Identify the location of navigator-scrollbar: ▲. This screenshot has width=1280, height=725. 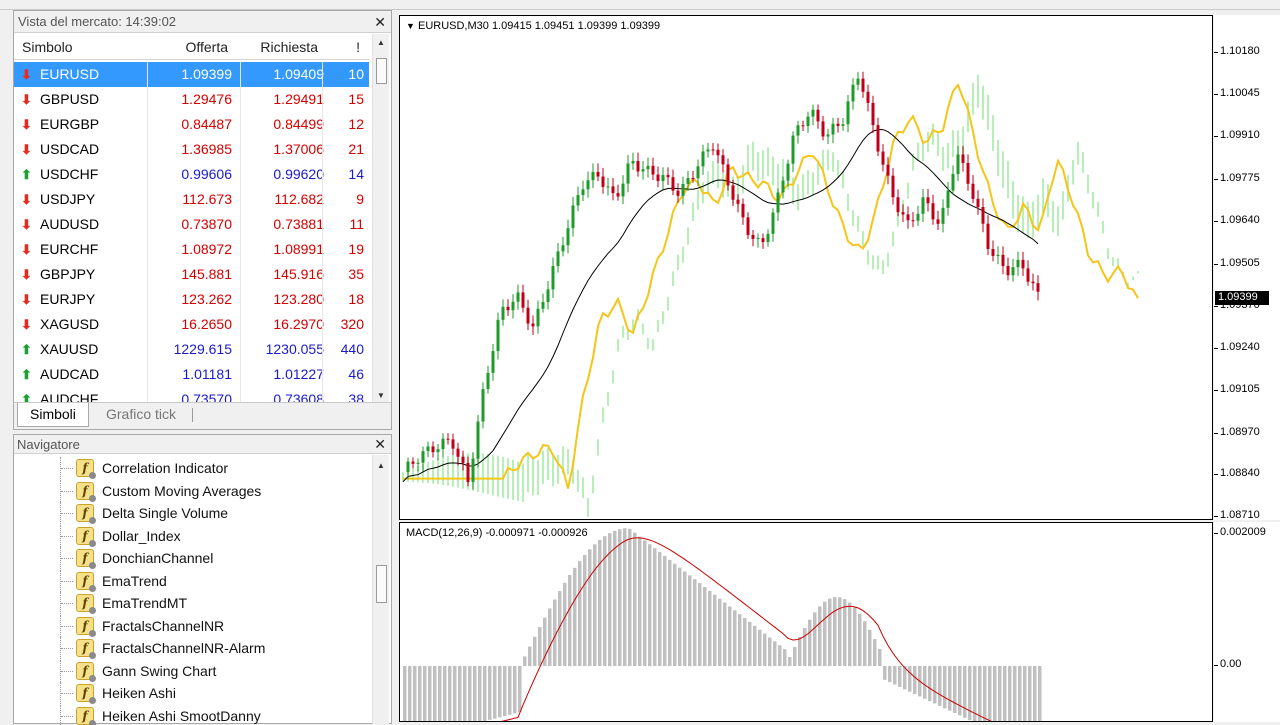
(380, 590).